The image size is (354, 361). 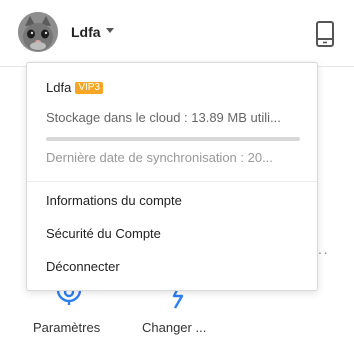 I want to click on more-indicator: . ., so click(x=323, y=249).